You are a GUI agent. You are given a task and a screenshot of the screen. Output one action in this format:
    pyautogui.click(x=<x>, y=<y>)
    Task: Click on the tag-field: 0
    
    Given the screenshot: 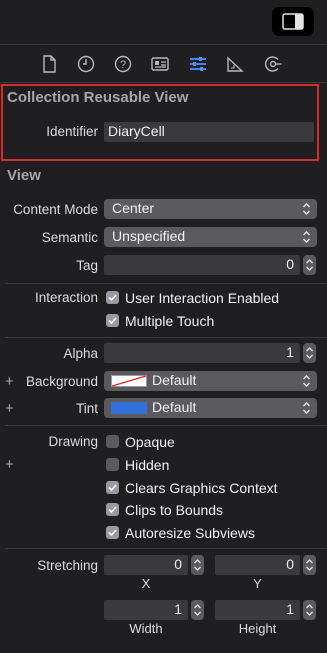 What is the action you would take?
    pyautogui.click(x=202, y=265)
    